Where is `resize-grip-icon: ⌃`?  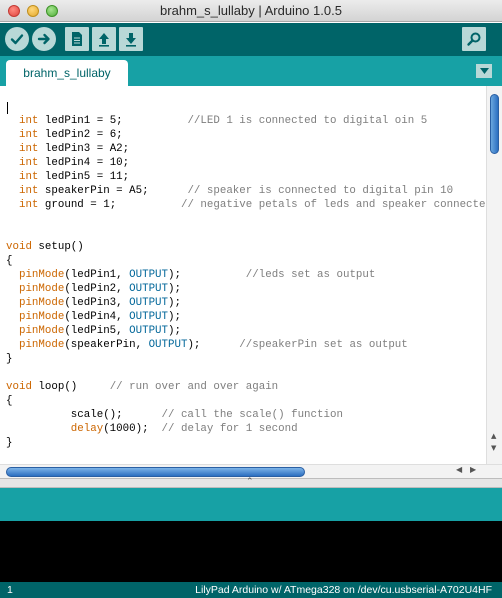 resize-grip-icon: ⌃ is located at coordinates (250, 482).